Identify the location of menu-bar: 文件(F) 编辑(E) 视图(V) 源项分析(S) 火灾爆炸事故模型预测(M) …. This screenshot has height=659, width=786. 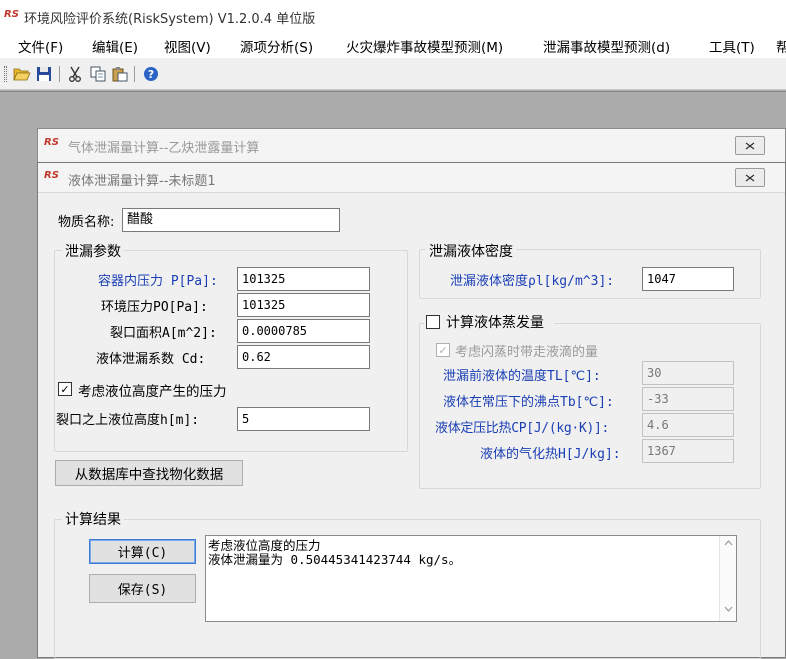
(393, 45).